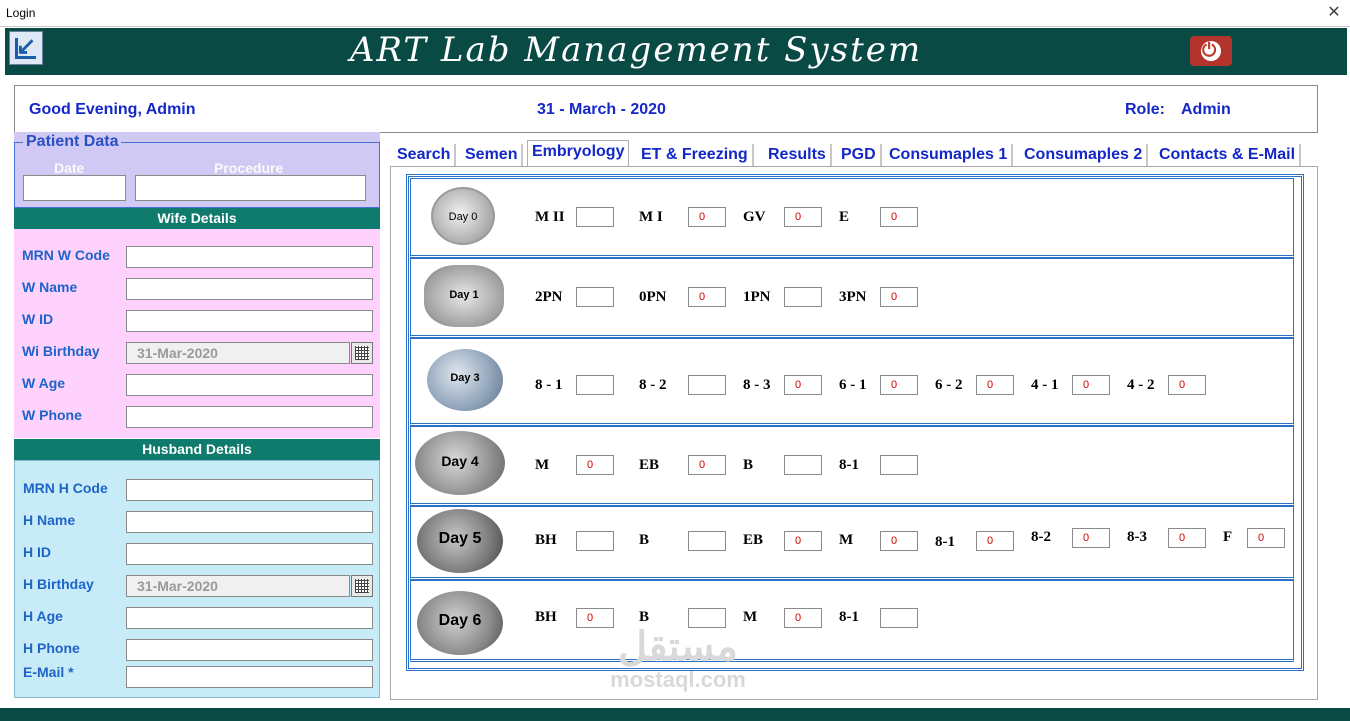 This screenshot has width=1350, height=721. I want to click on e-label: E, so click(844, 217).